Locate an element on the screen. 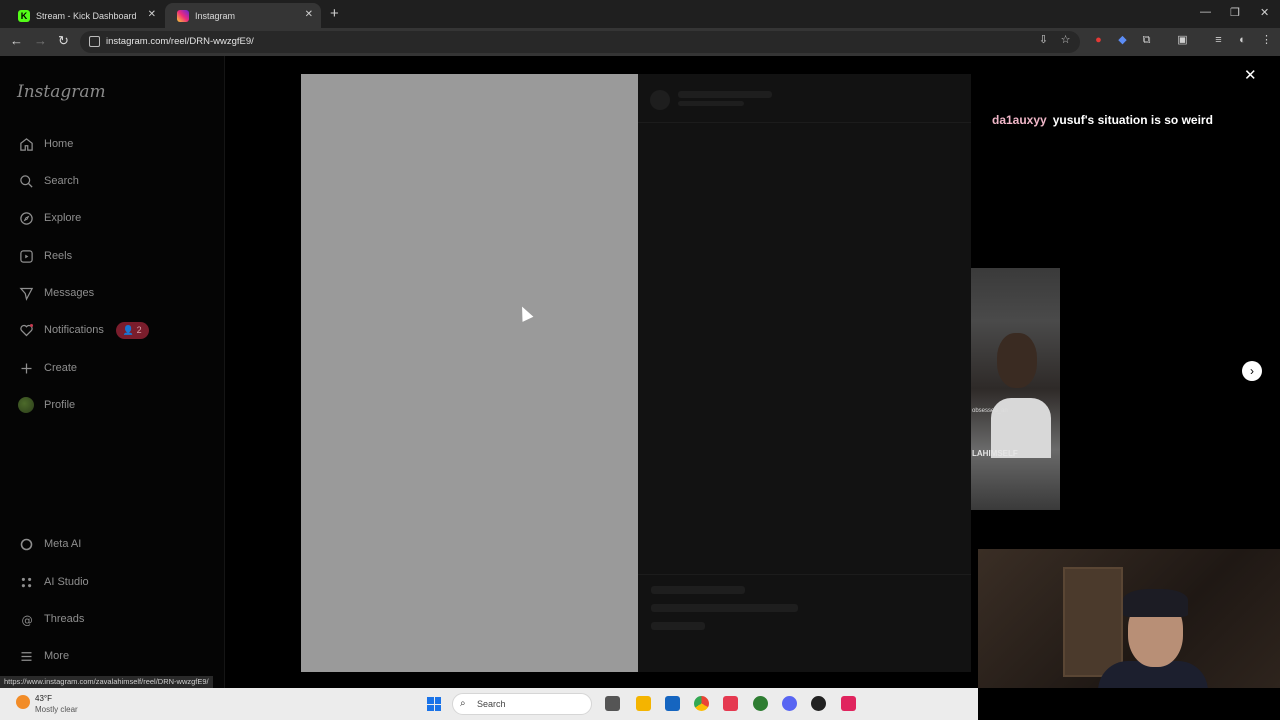 Image resolution: width=1280 pixels, height=720 pixels. xbox-icon is located at coordinates (760, 703).